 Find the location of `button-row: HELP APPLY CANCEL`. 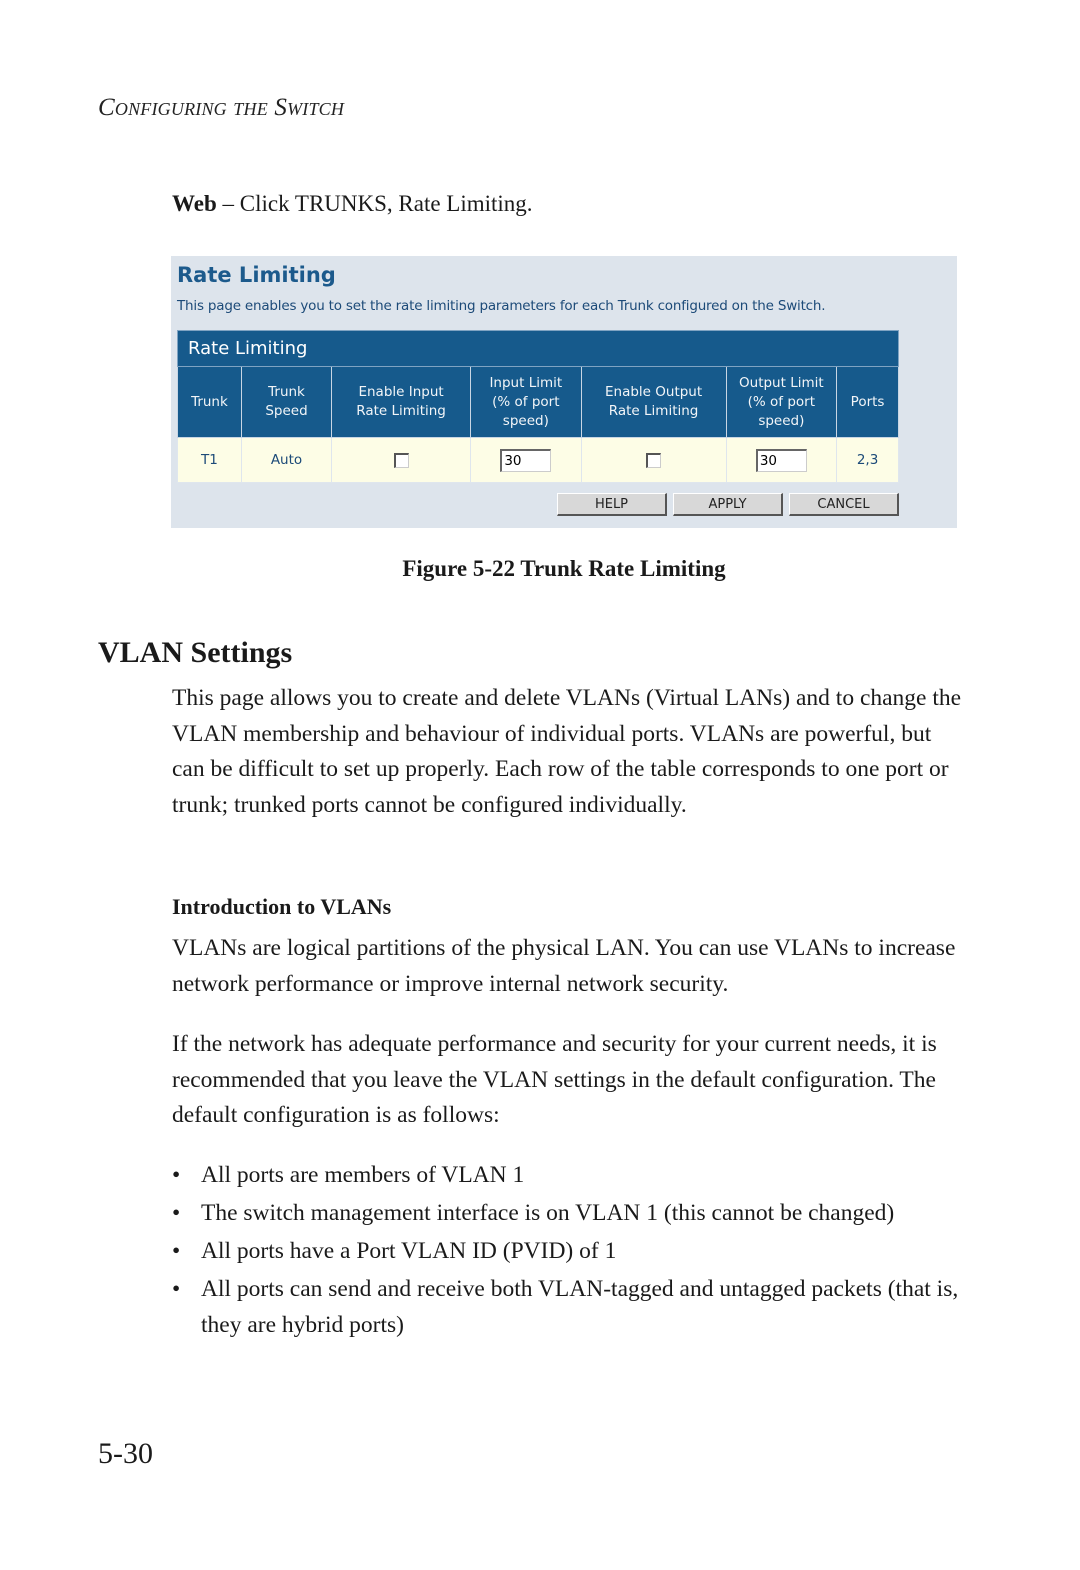

button-row: HELP APPLY CANCEL is located at coordinates (728, 504).